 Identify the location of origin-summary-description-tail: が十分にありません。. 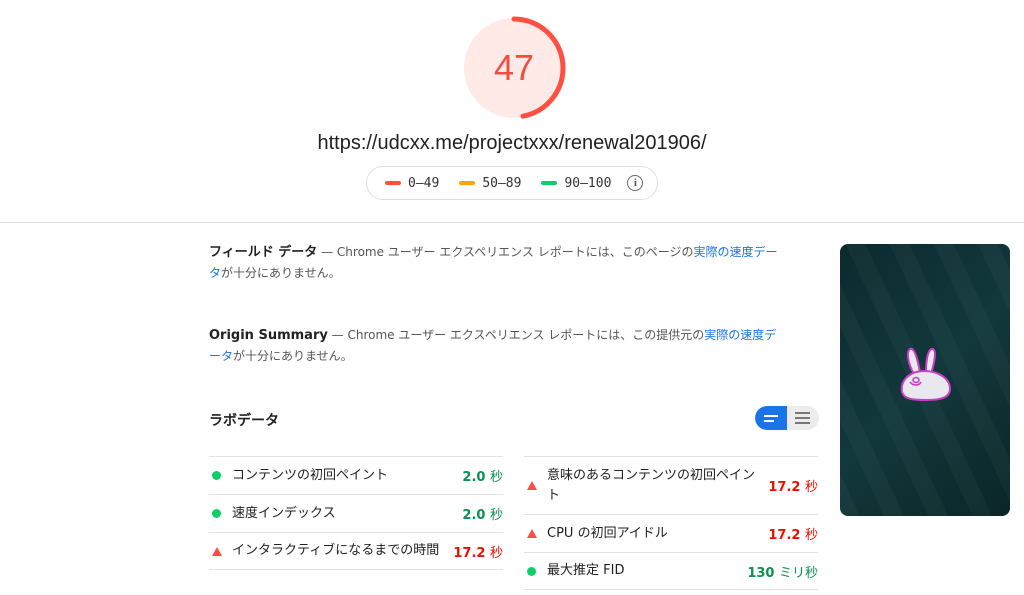
(293, 356).